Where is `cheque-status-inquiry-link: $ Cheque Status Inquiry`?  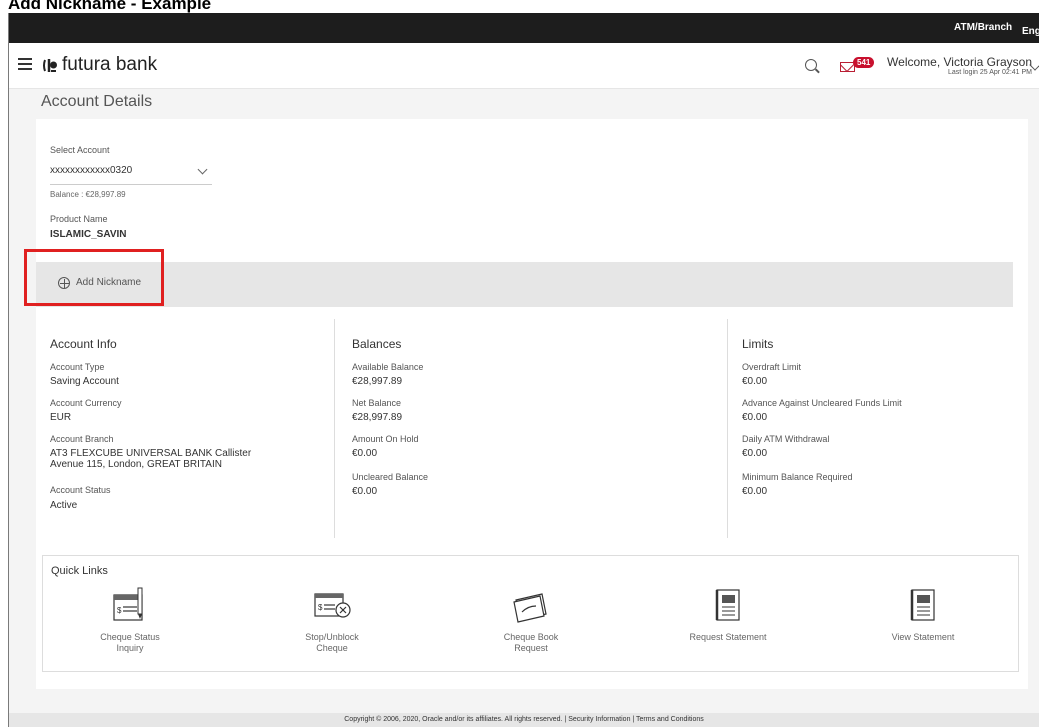 cheque-status-inquiry-link: $ Cheque Status Inquiry is located at coordinates (130, 620).